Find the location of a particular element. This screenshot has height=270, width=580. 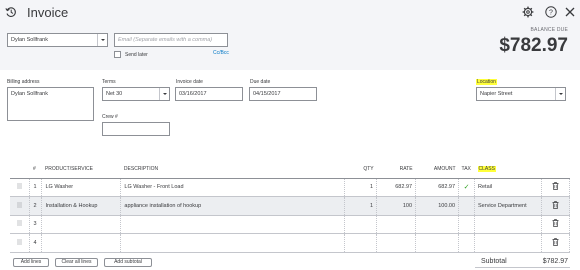

location-label-text: Location is located at coordinates (486, 82).